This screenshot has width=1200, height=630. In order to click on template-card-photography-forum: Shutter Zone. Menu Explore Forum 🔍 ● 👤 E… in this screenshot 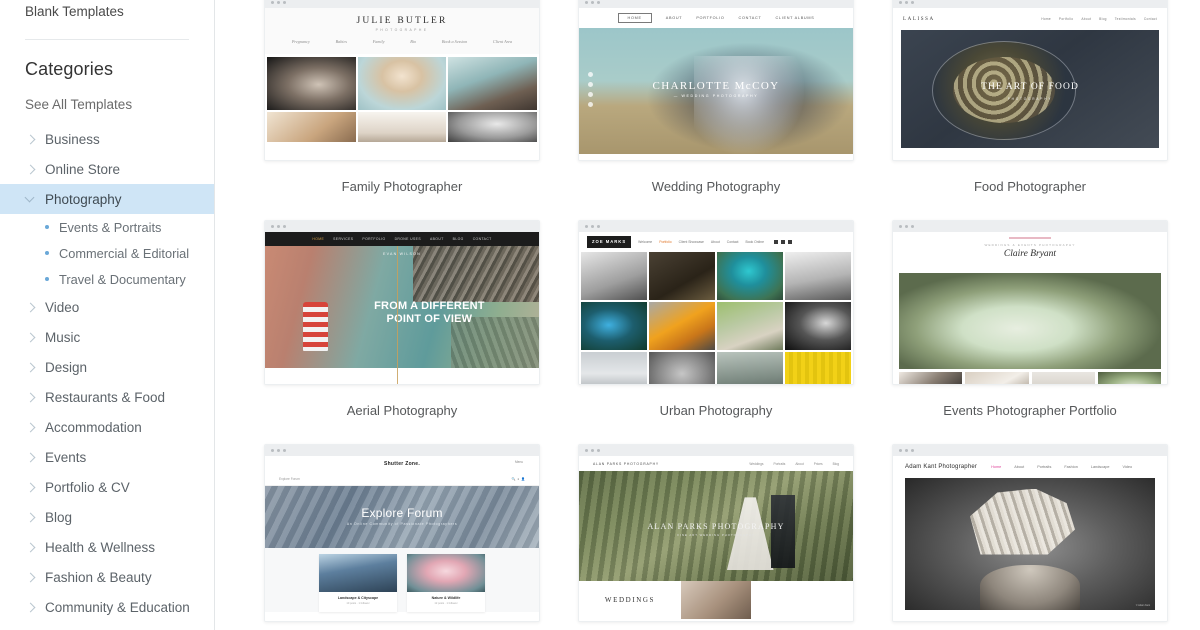, I will do `click(402, 533)`.